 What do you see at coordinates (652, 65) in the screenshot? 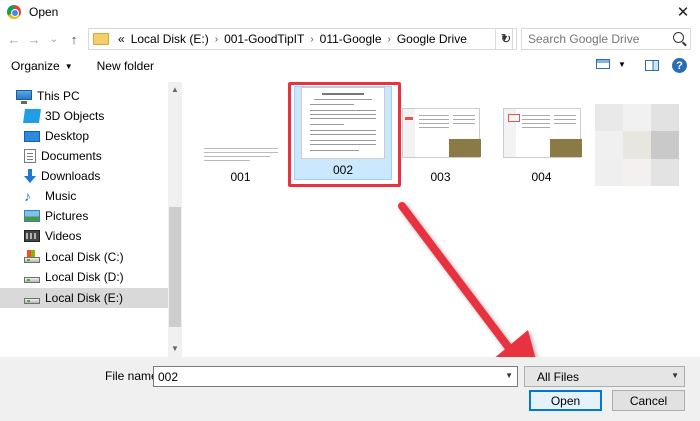
I see `preview-pane-icon` at bounding box center [652, 65].